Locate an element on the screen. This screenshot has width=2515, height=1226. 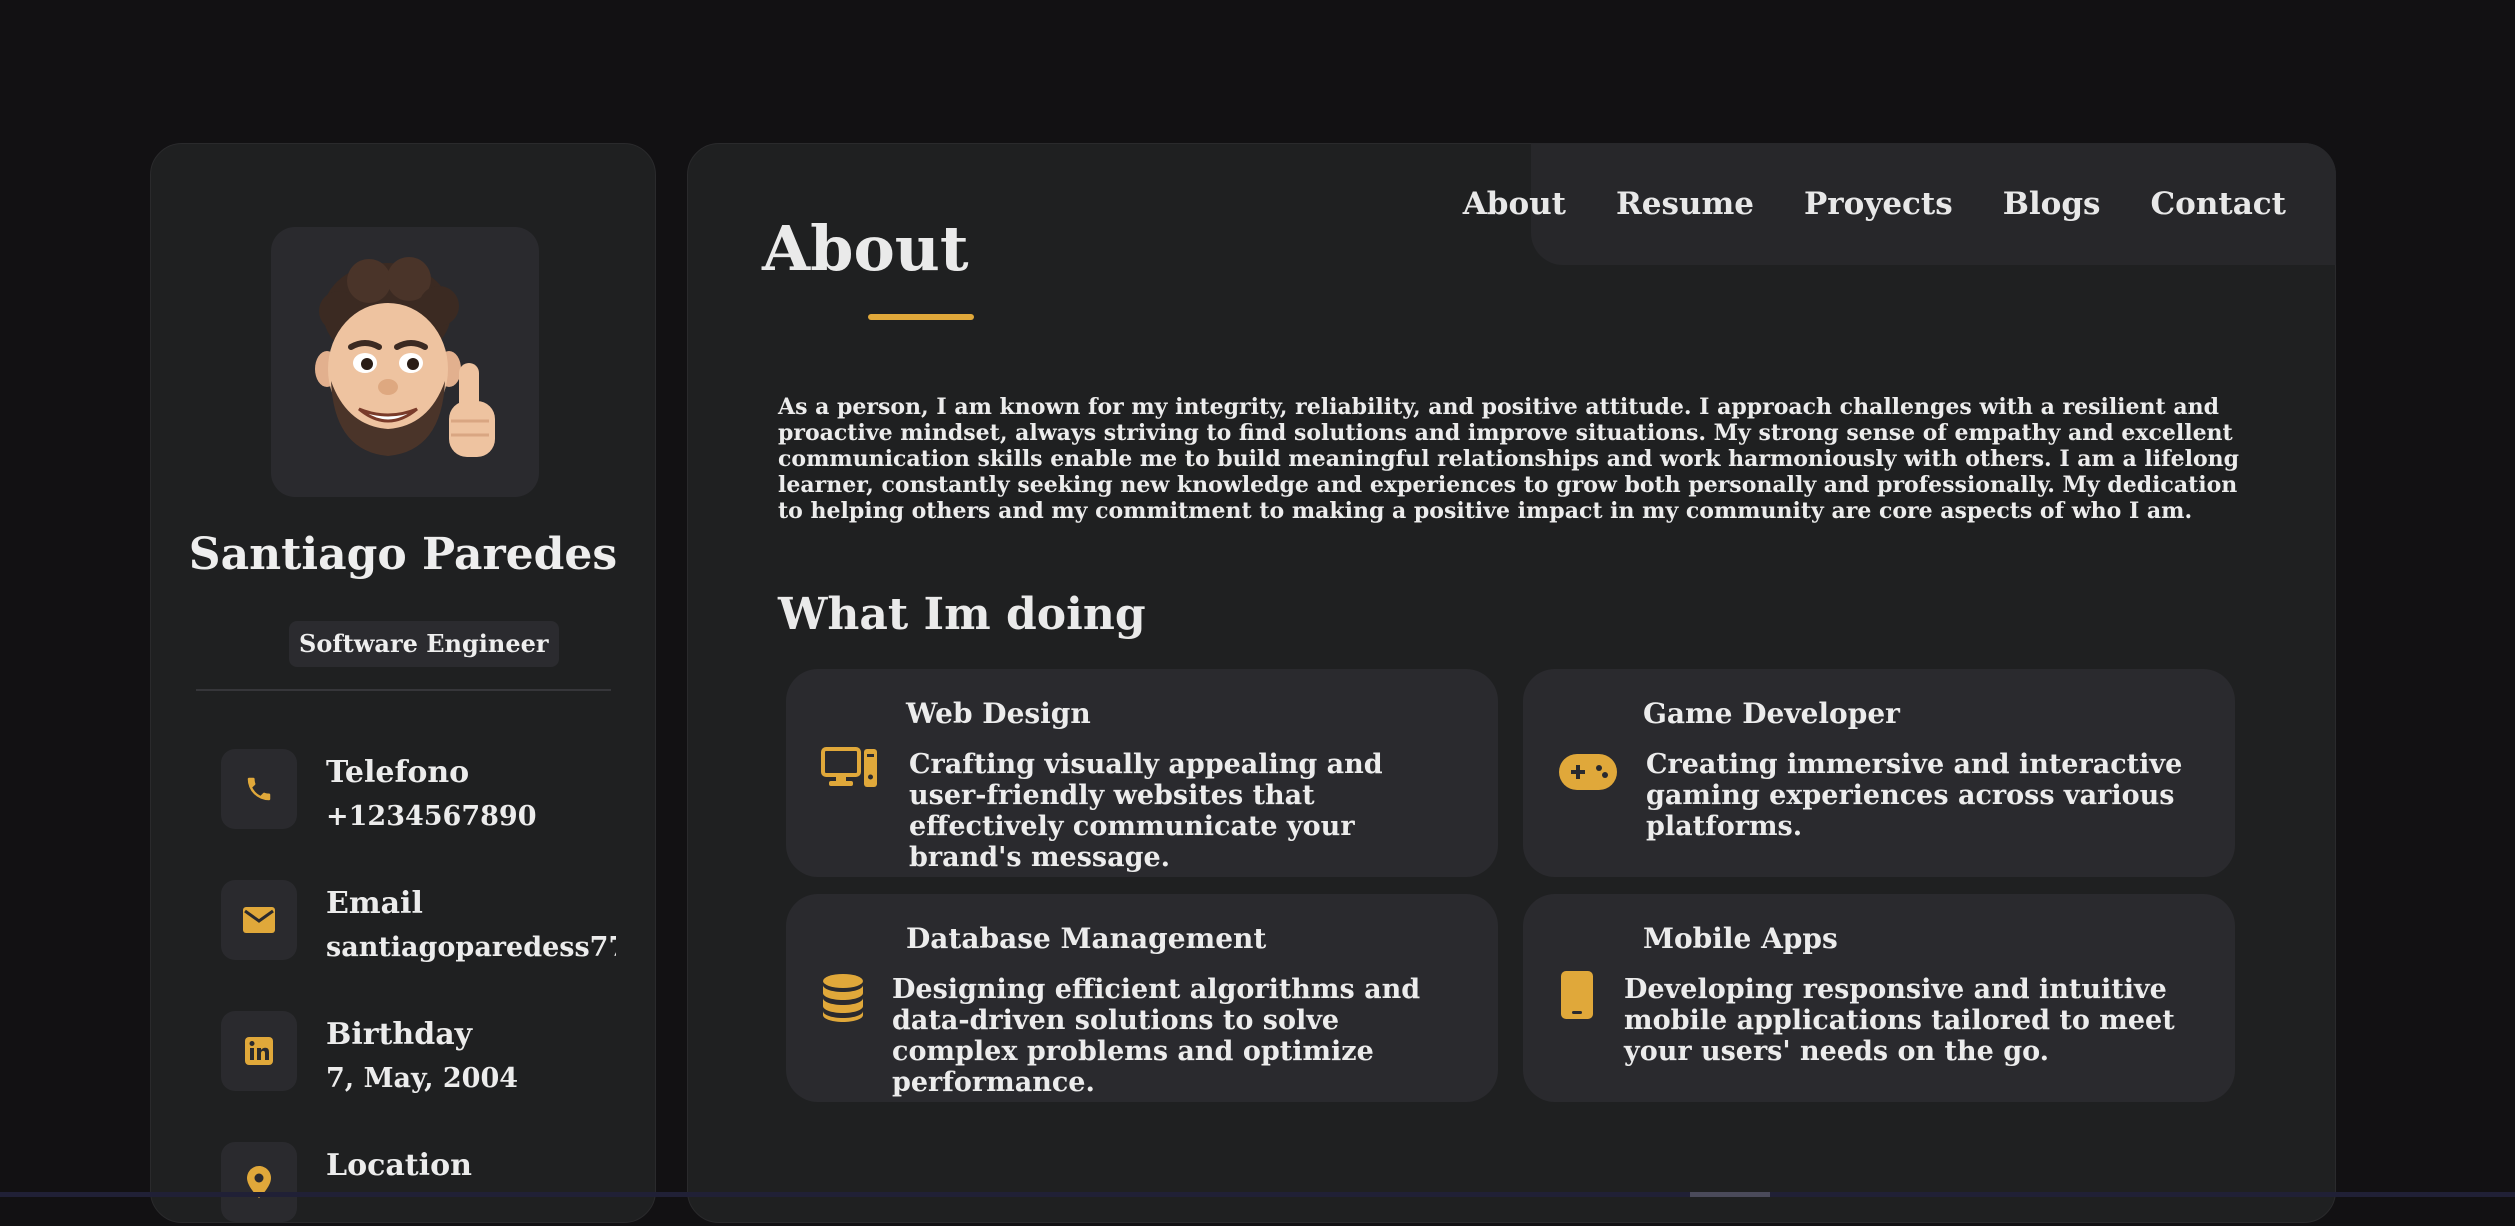
page-title: About is located at coordinates (865, 248).